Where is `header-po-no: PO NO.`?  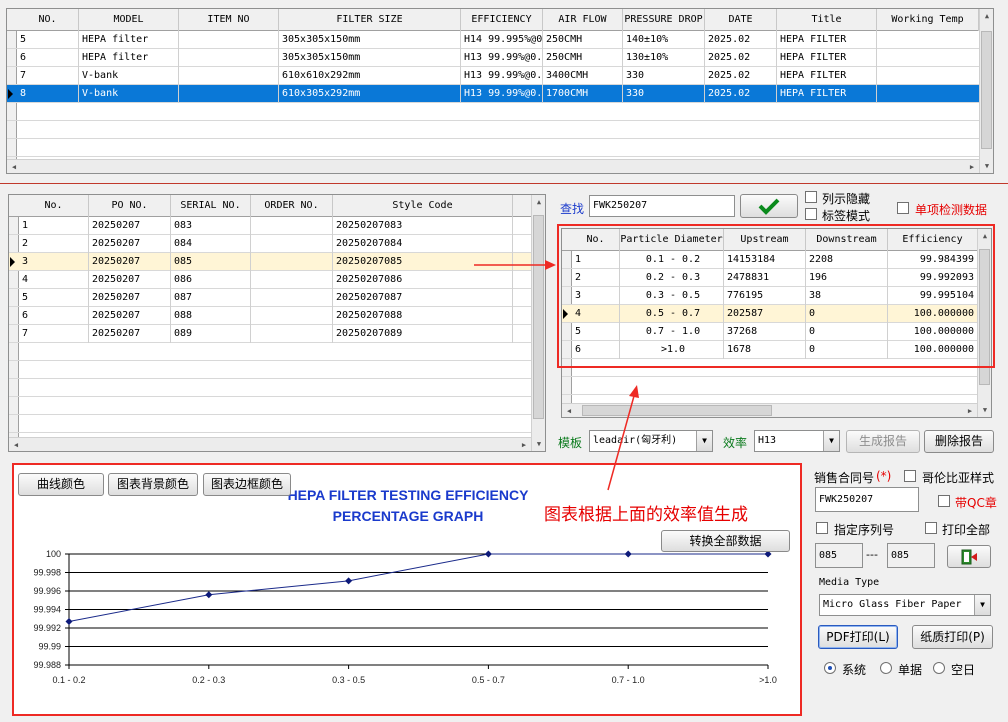
header-po-no: PO NO. is located at coordinates (130, 206).